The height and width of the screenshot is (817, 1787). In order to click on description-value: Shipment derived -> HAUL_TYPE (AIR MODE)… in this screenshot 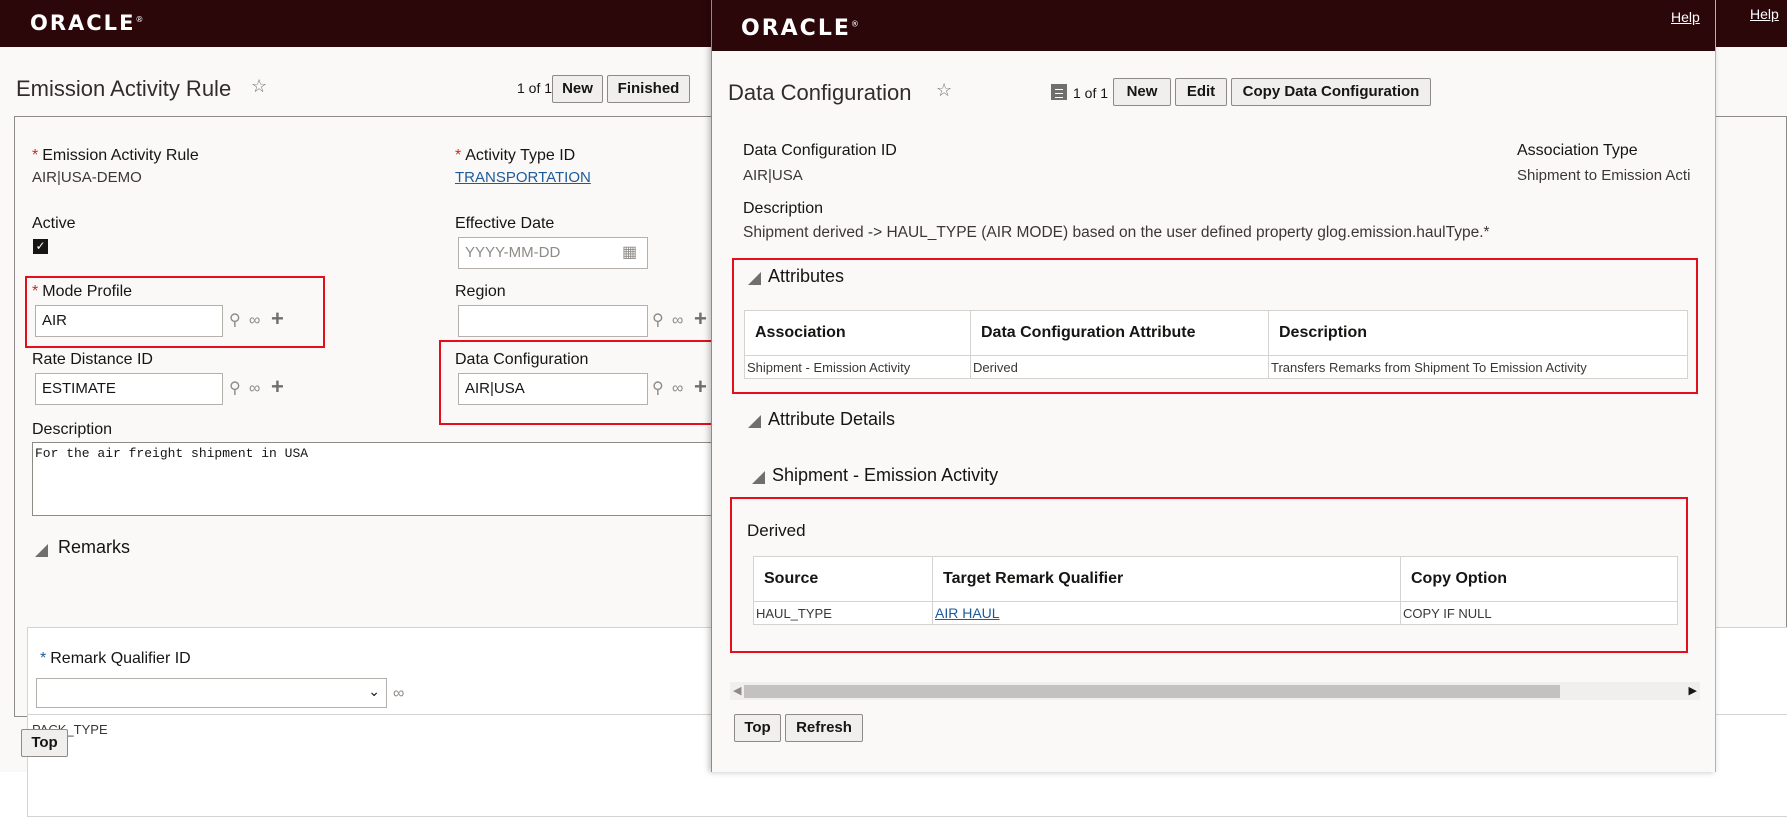, I will do `click(1116, 232)`.